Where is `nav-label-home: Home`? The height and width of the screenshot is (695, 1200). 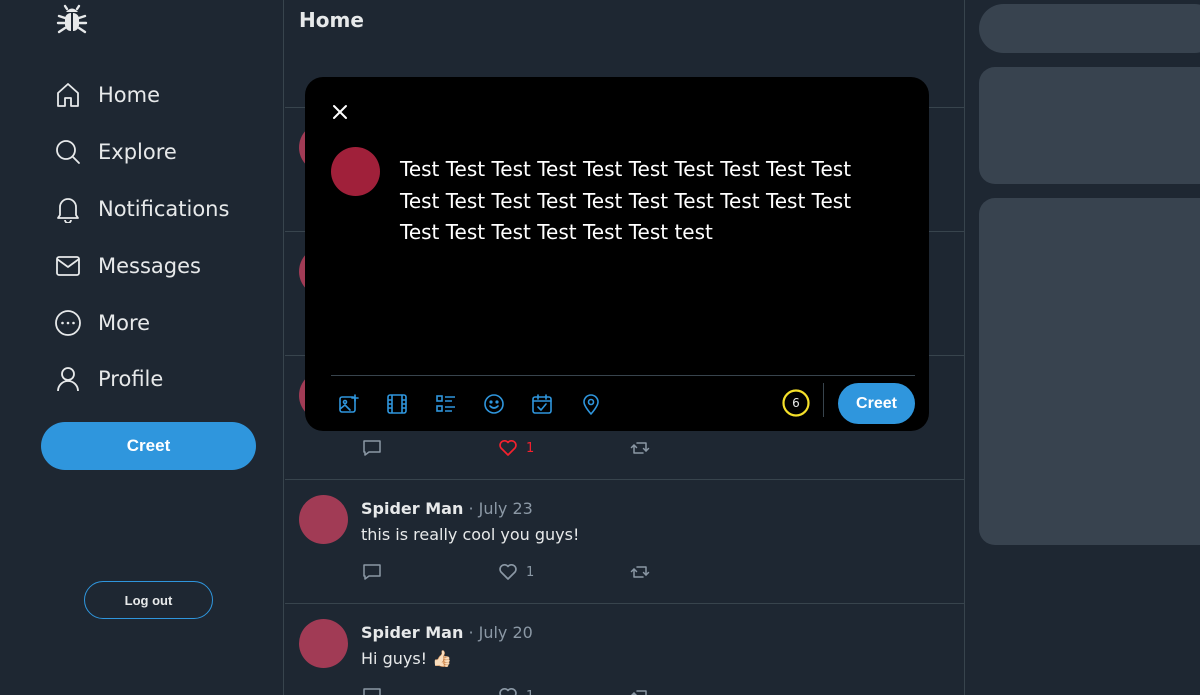 nav-label-home: Home is located at coordinates (129, 95).